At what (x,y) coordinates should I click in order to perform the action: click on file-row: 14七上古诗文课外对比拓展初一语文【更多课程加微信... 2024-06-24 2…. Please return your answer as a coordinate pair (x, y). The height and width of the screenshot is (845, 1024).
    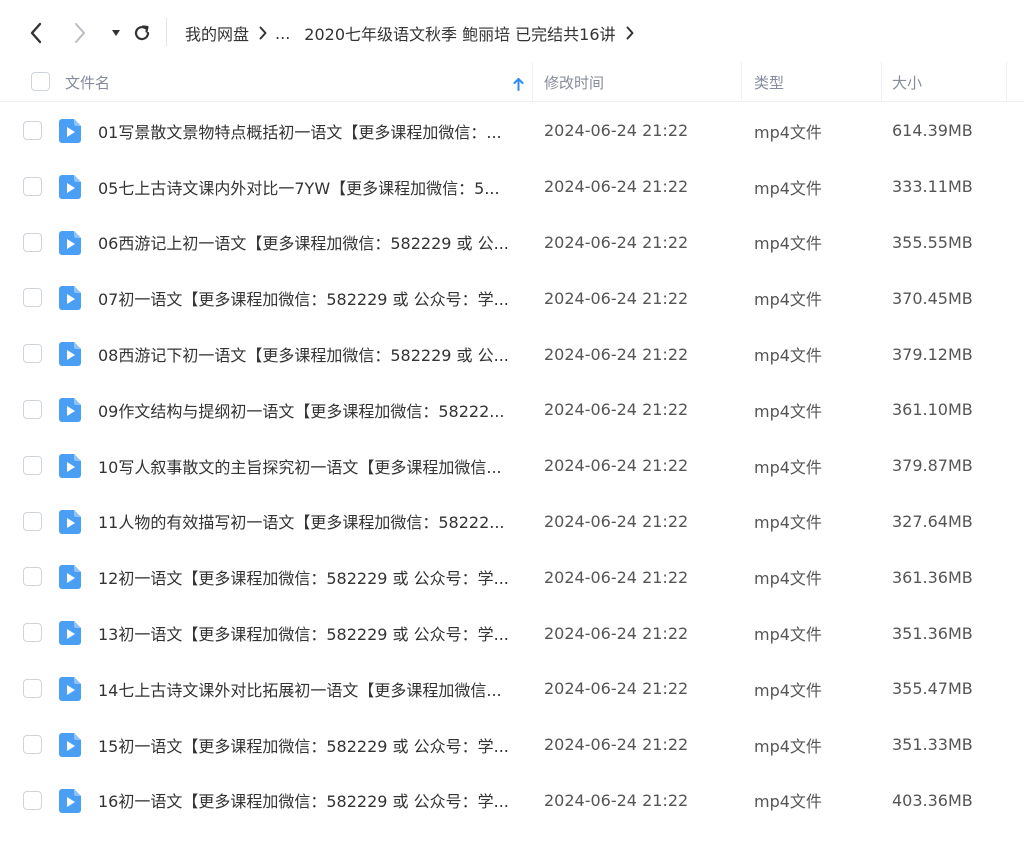
    Looking at the image, I should click on (512, 689).